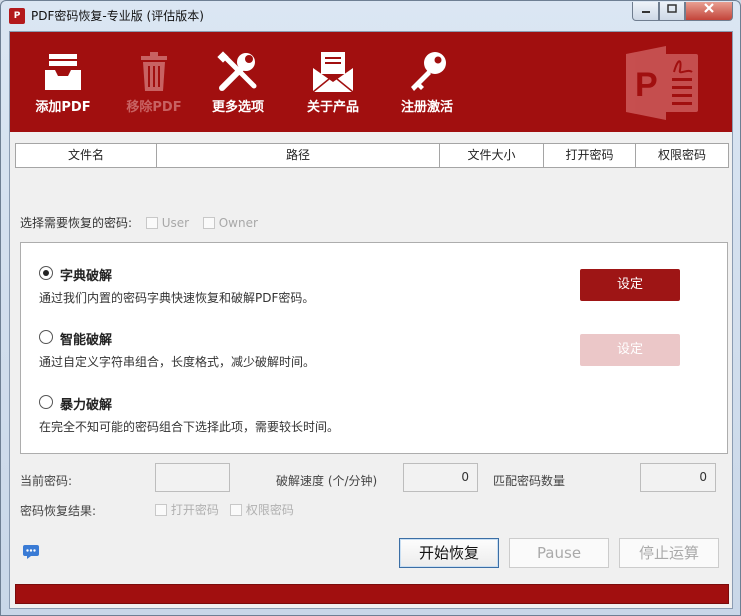  I want to click on toolbar-label: 注册激活, so click(426, 107).